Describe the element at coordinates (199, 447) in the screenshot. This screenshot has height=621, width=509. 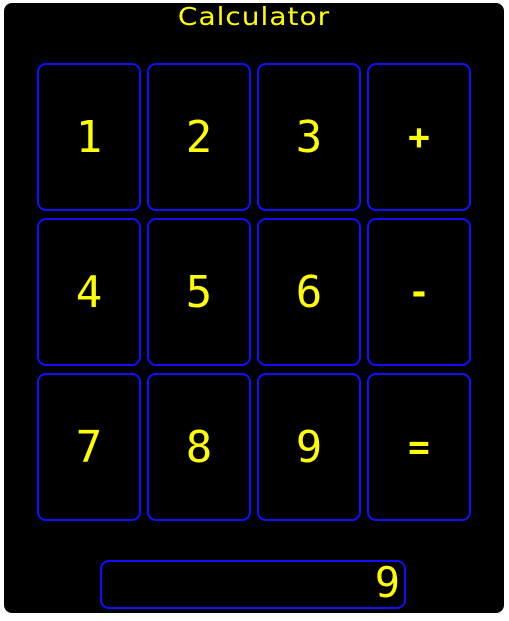
I see `key-8-button: 8` at that location.